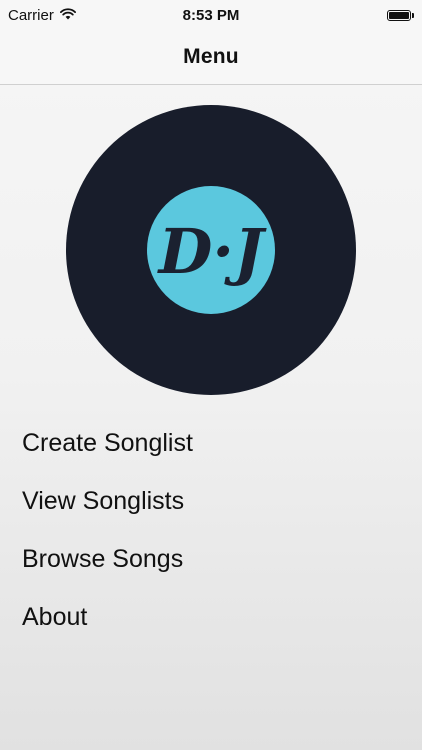 The height and width of the screenshot is (750, 422). I want to click on status-left: Carrier, so click(42, 15).